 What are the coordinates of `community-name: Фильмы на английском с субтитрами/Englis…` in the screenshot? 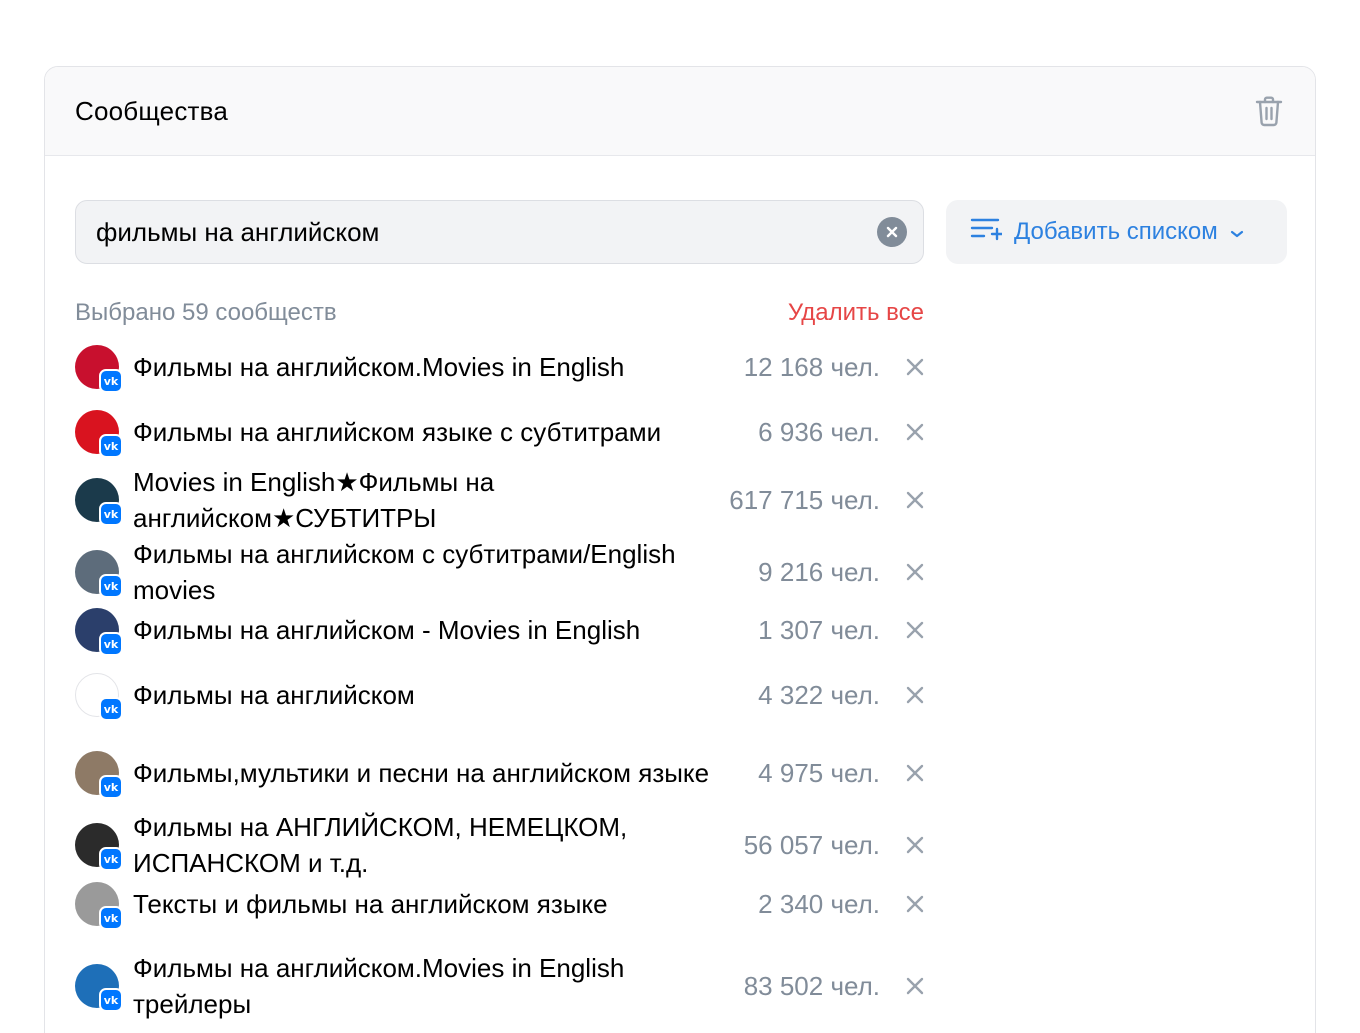 It's located at (404, 572).